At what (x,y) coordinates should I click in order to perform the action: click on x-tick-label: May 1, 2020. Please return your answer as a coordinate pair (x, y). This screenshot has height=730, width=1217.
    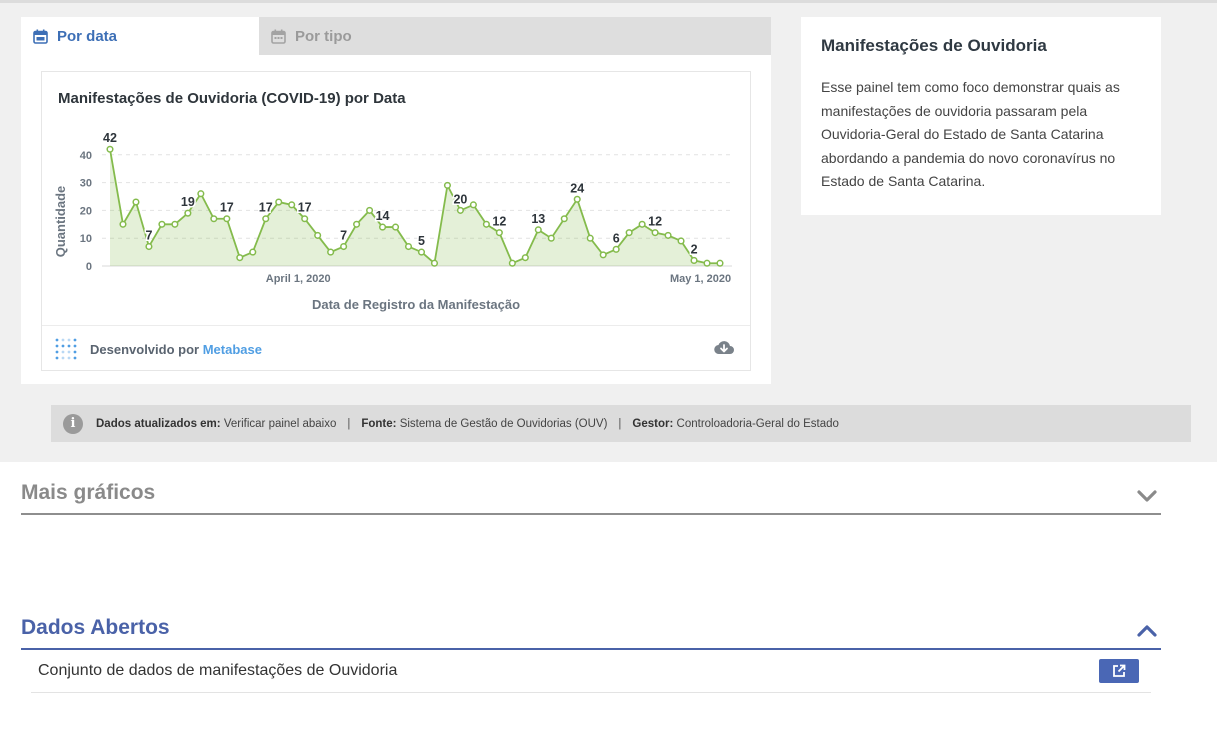
    Looking at the image, I should click on (700, 279).